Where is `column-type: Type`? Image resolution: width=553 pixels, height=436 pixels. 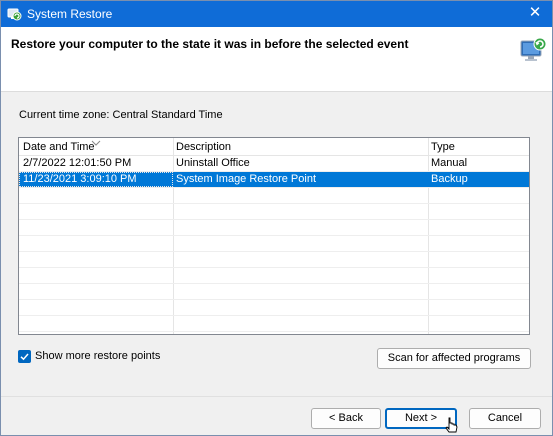 column-type: Type is located at coordinates (443, 147).